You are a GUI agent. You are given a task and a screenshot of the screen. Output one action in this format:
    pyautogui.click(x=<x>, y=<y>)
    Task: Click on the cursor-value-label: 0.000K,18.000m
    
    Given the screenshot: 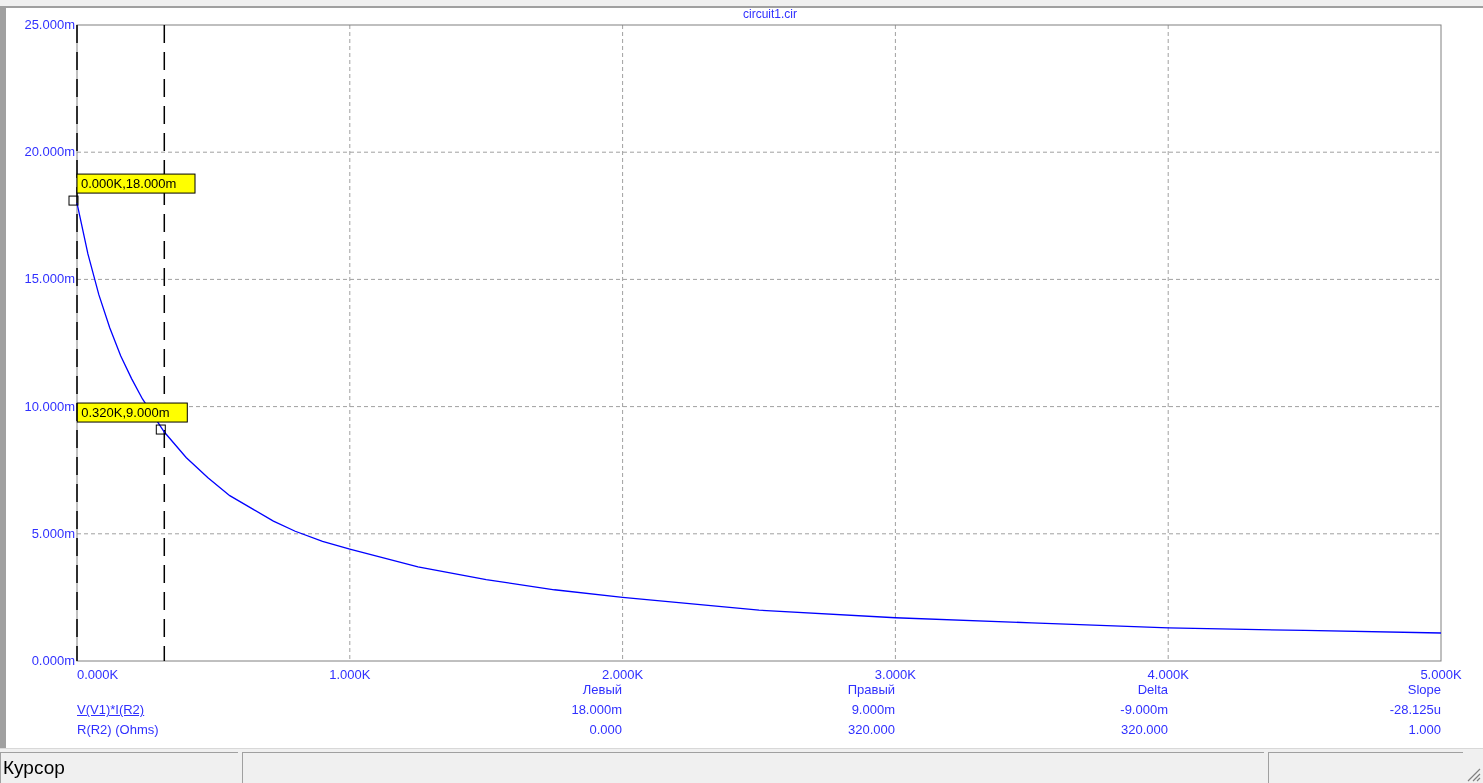 What is the action you would take?
    pyautogui.click(x=136, y=183)
    